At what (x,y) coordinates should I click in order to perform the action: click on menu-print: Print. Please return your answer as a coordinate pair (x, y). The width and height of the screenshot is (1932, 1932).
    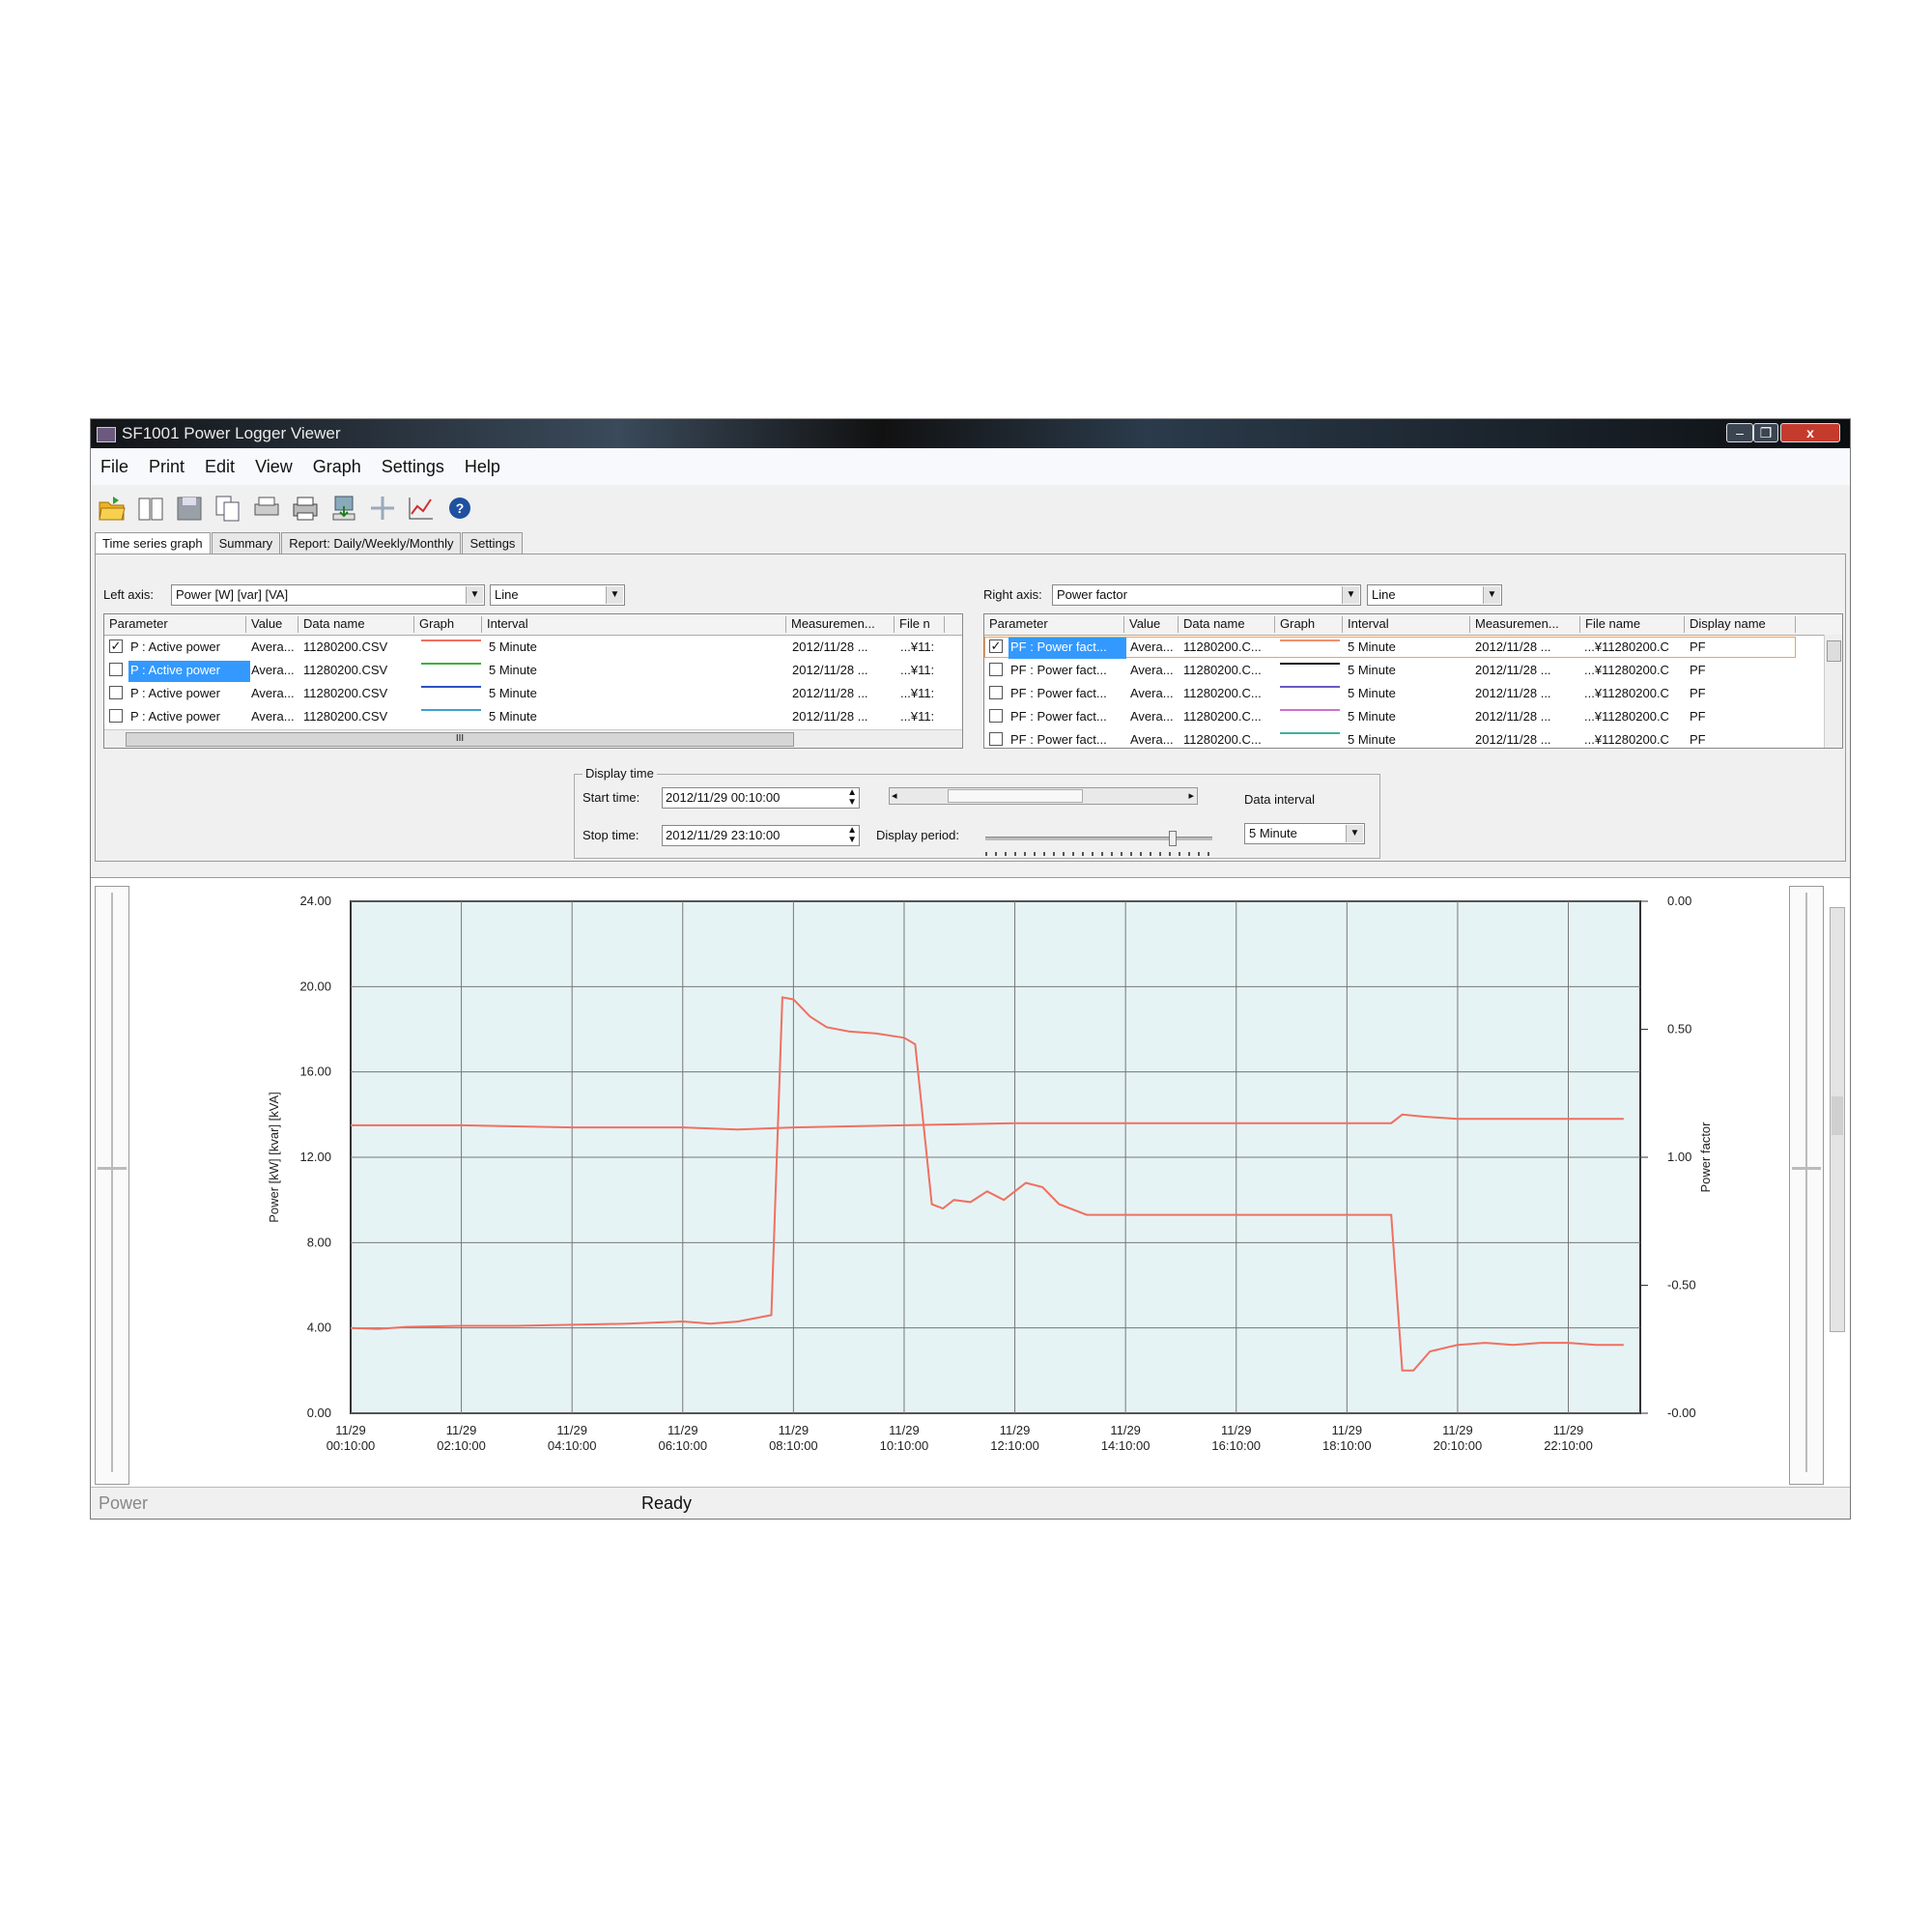
    Looking at the image, I should click on (167, 467).